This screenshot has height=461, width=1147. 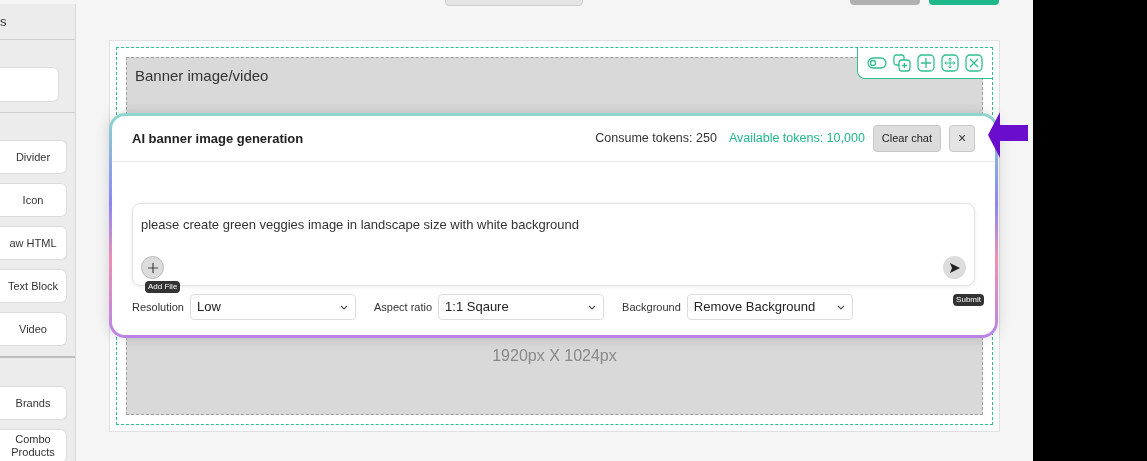 What do you see at coordinates (163, 287) in the screenshot?
I see `add-file-tooltip: Add File` at bounding box center [163, 287].